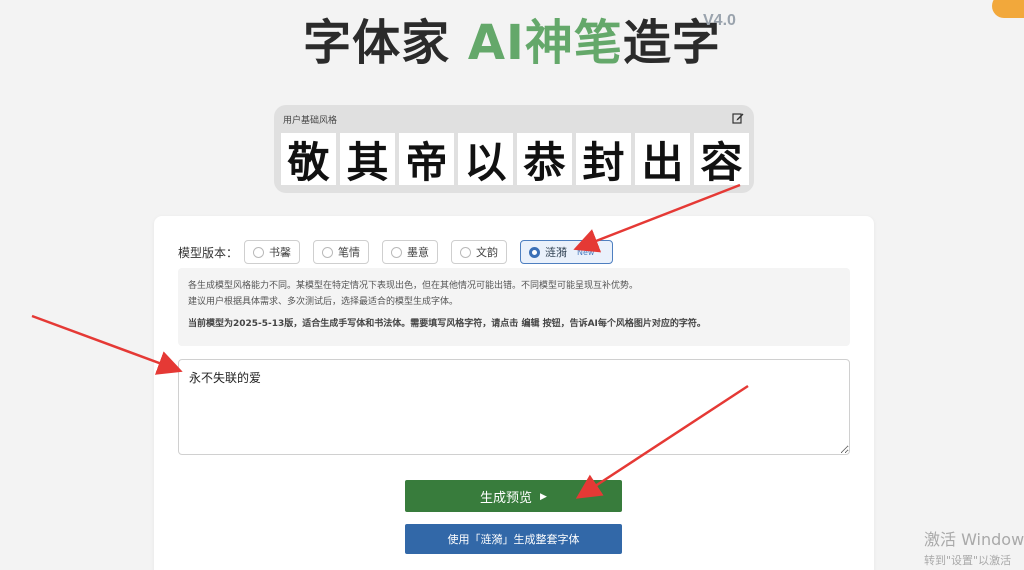 Image resolution: width=1024 pixels, height=570 pixels. I want to click on title-main: 字体家, so click(377, 43).